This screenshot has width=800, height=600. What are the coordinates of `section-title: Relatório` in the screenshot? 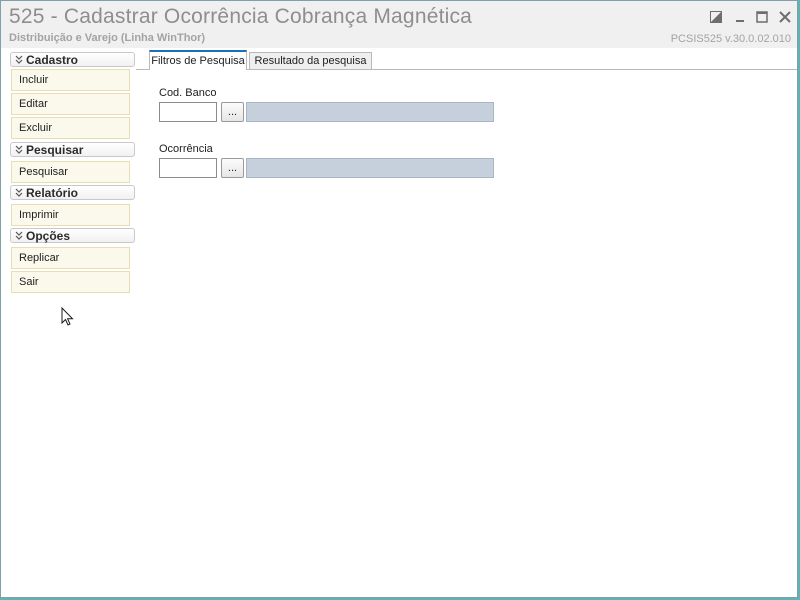 It's located at (52, 192).